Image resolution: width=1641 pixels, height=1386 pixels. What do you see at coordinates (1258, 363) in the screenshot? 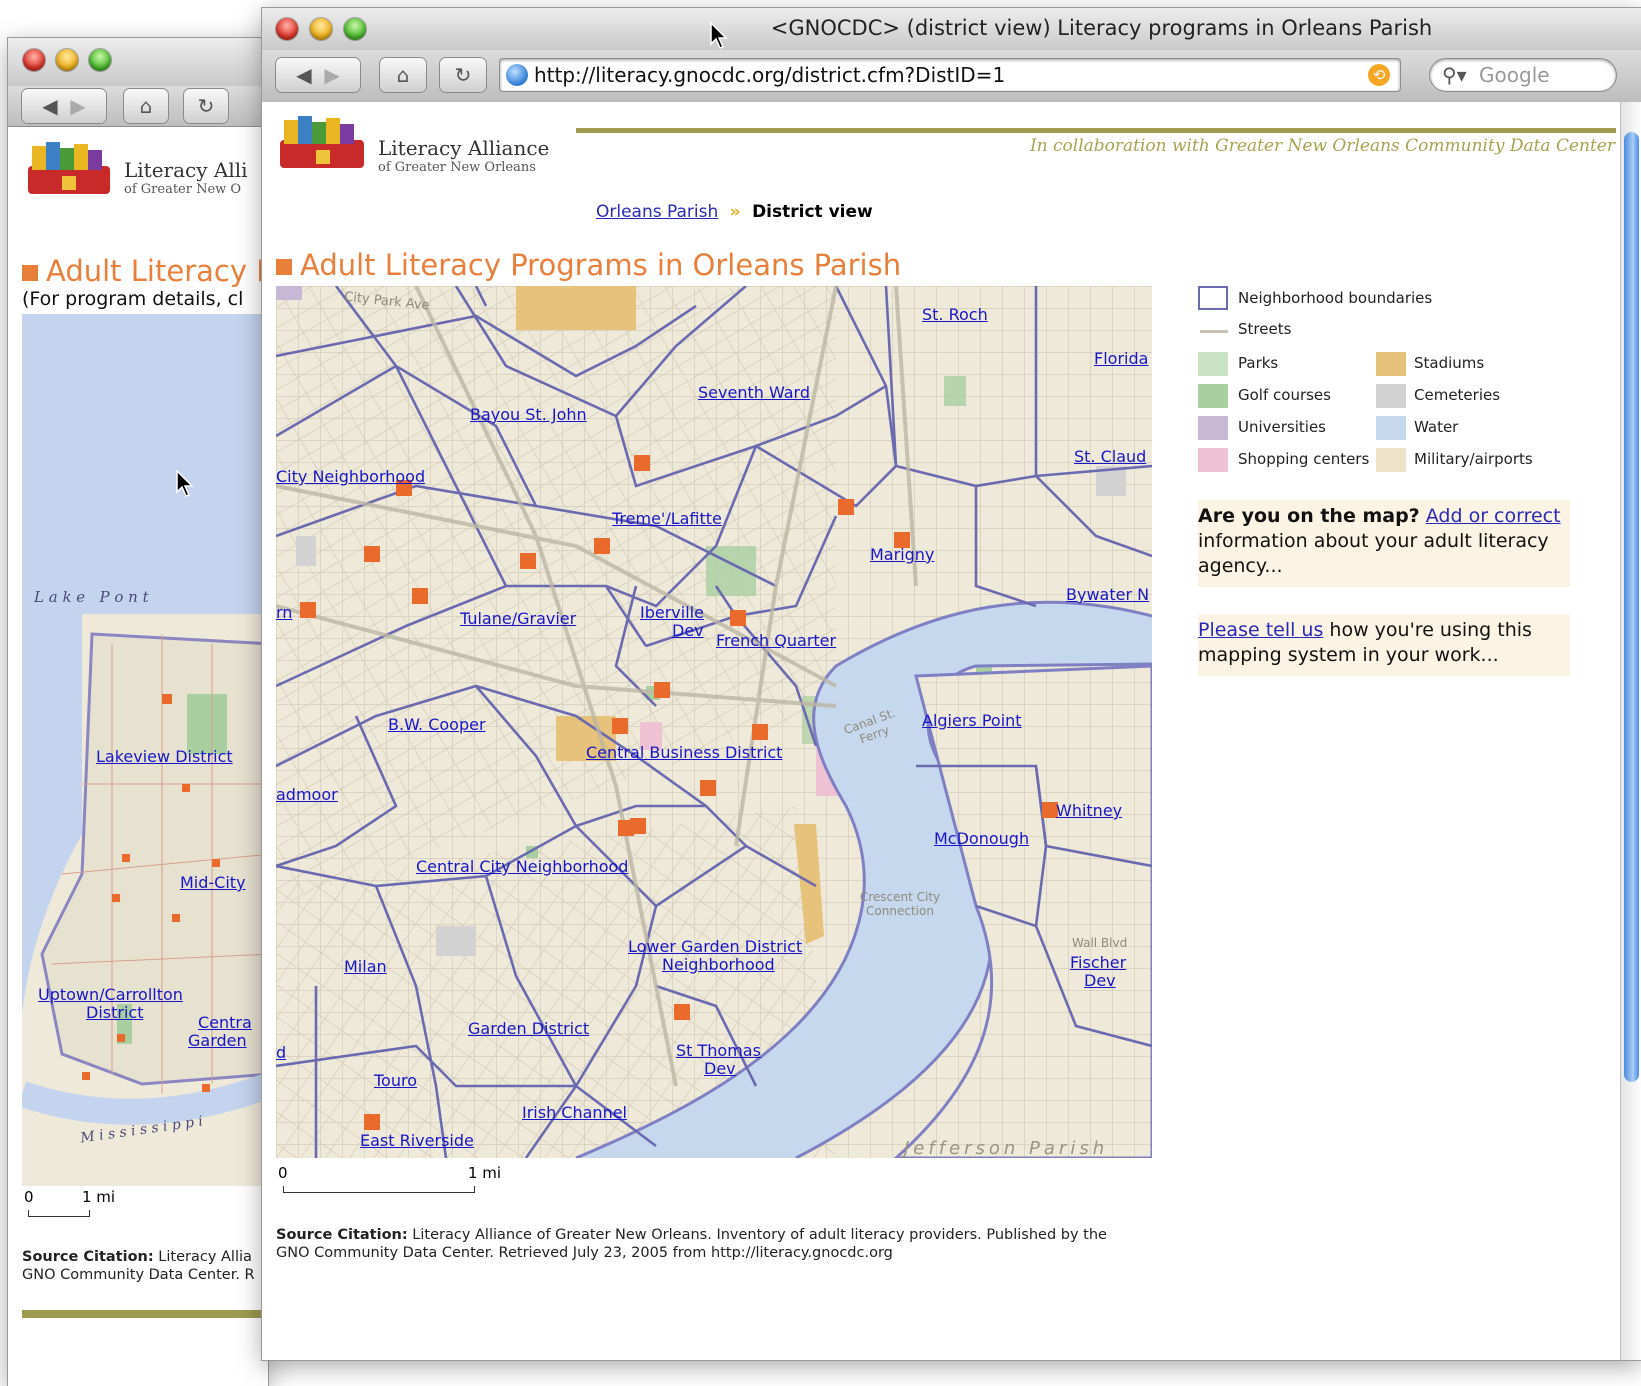
I see `legend-label: Parks` at bounding box center [1258, 363].